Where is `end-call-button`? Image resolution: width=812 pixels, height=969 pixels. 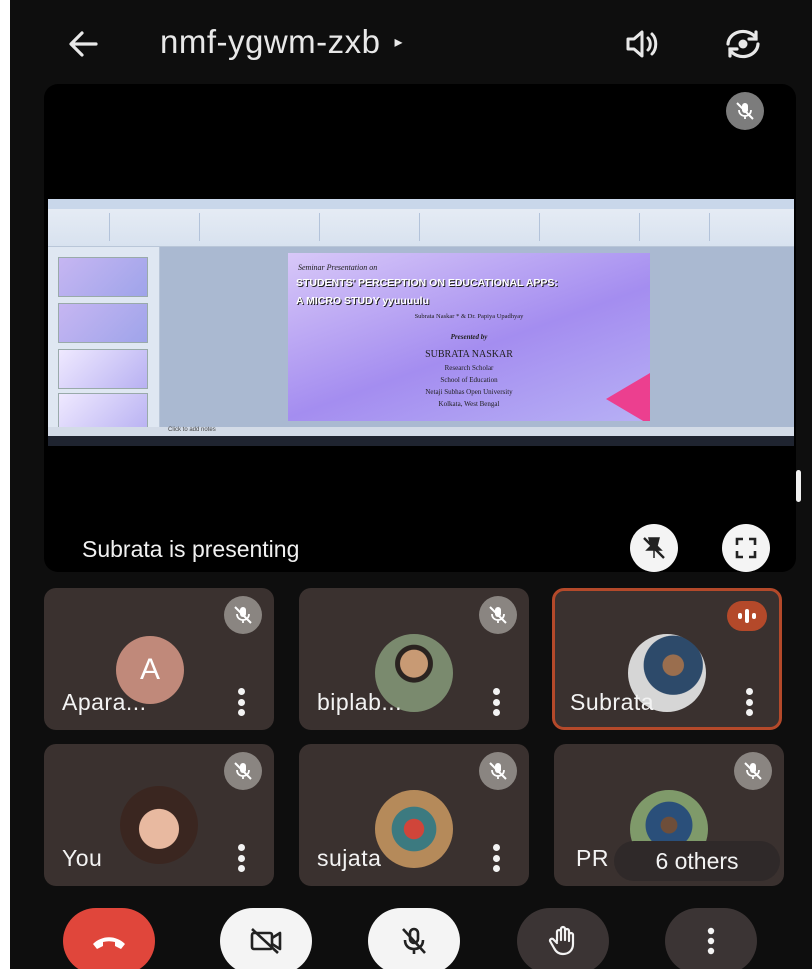
end-call-button is located at coordinates (109, 938).